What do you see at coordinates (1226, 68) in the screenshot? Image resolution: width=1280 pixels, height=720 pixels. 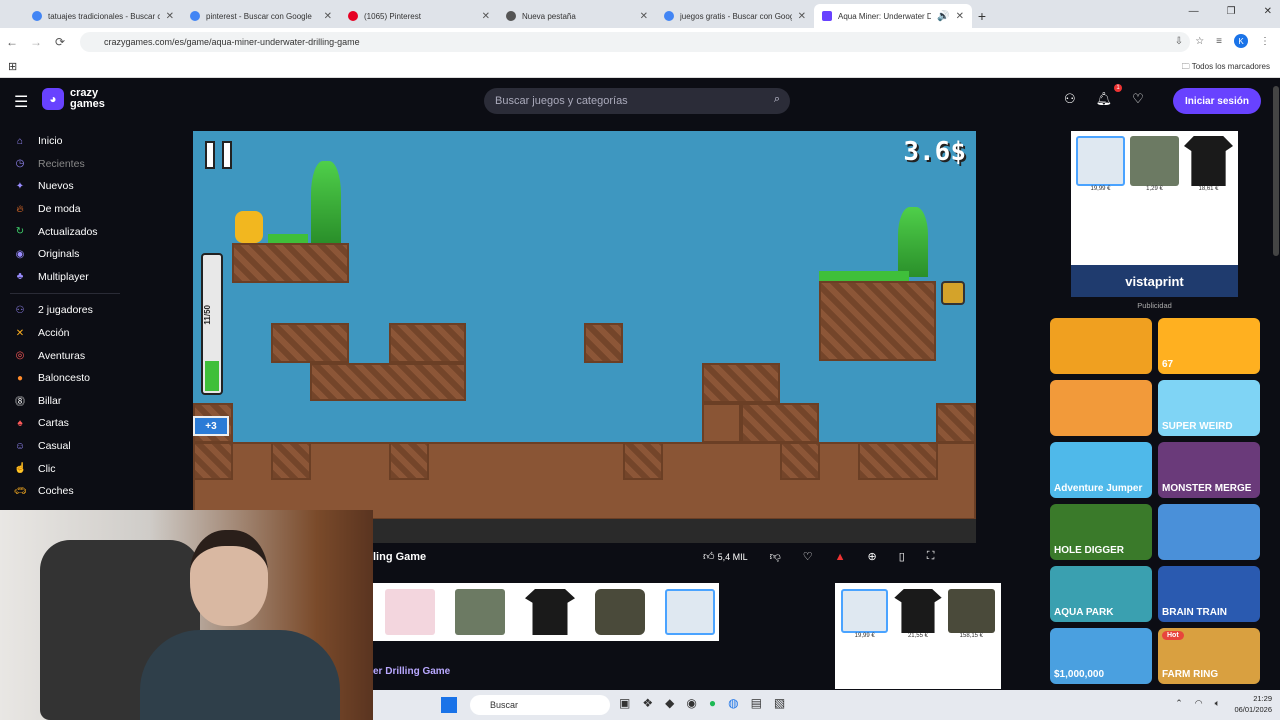 I see `all-bookmarks-link: 🗀 Todos los marcadores` at bounding box center [1226, 68].